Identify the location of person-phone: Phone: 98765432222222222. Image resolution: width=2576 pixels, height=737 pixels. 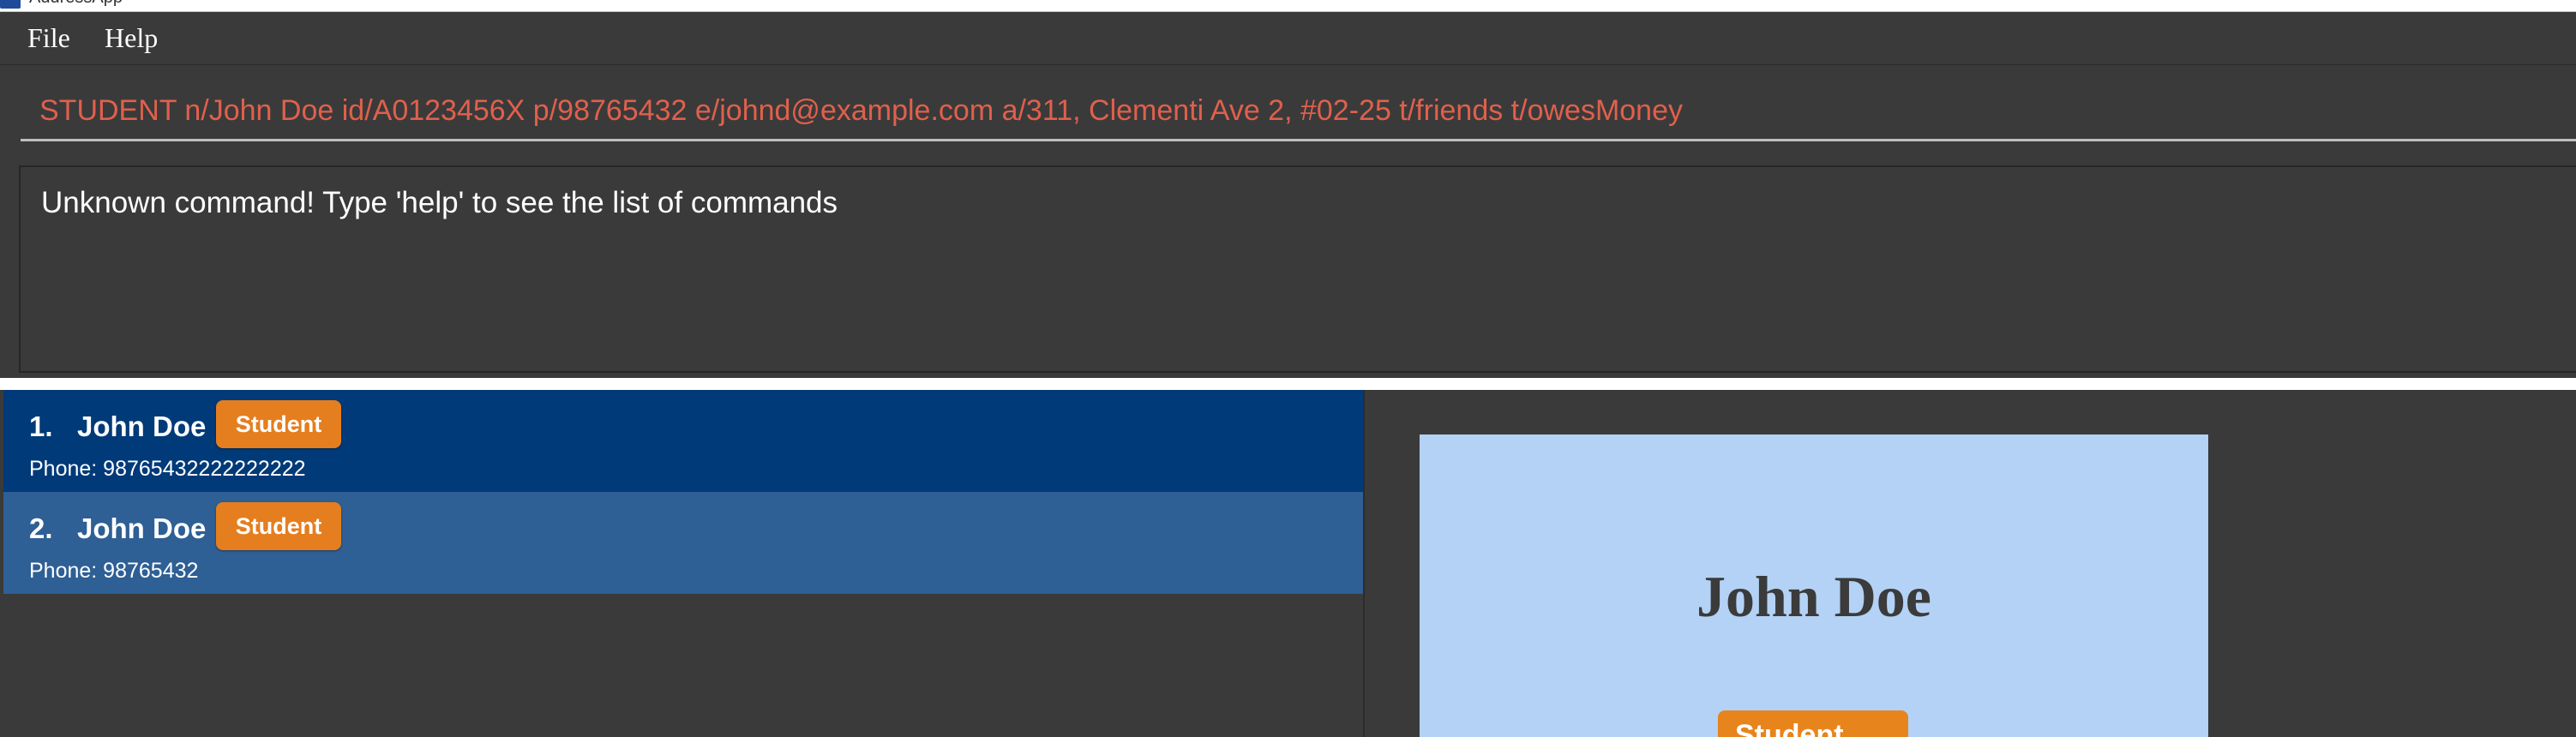
(167, 469).